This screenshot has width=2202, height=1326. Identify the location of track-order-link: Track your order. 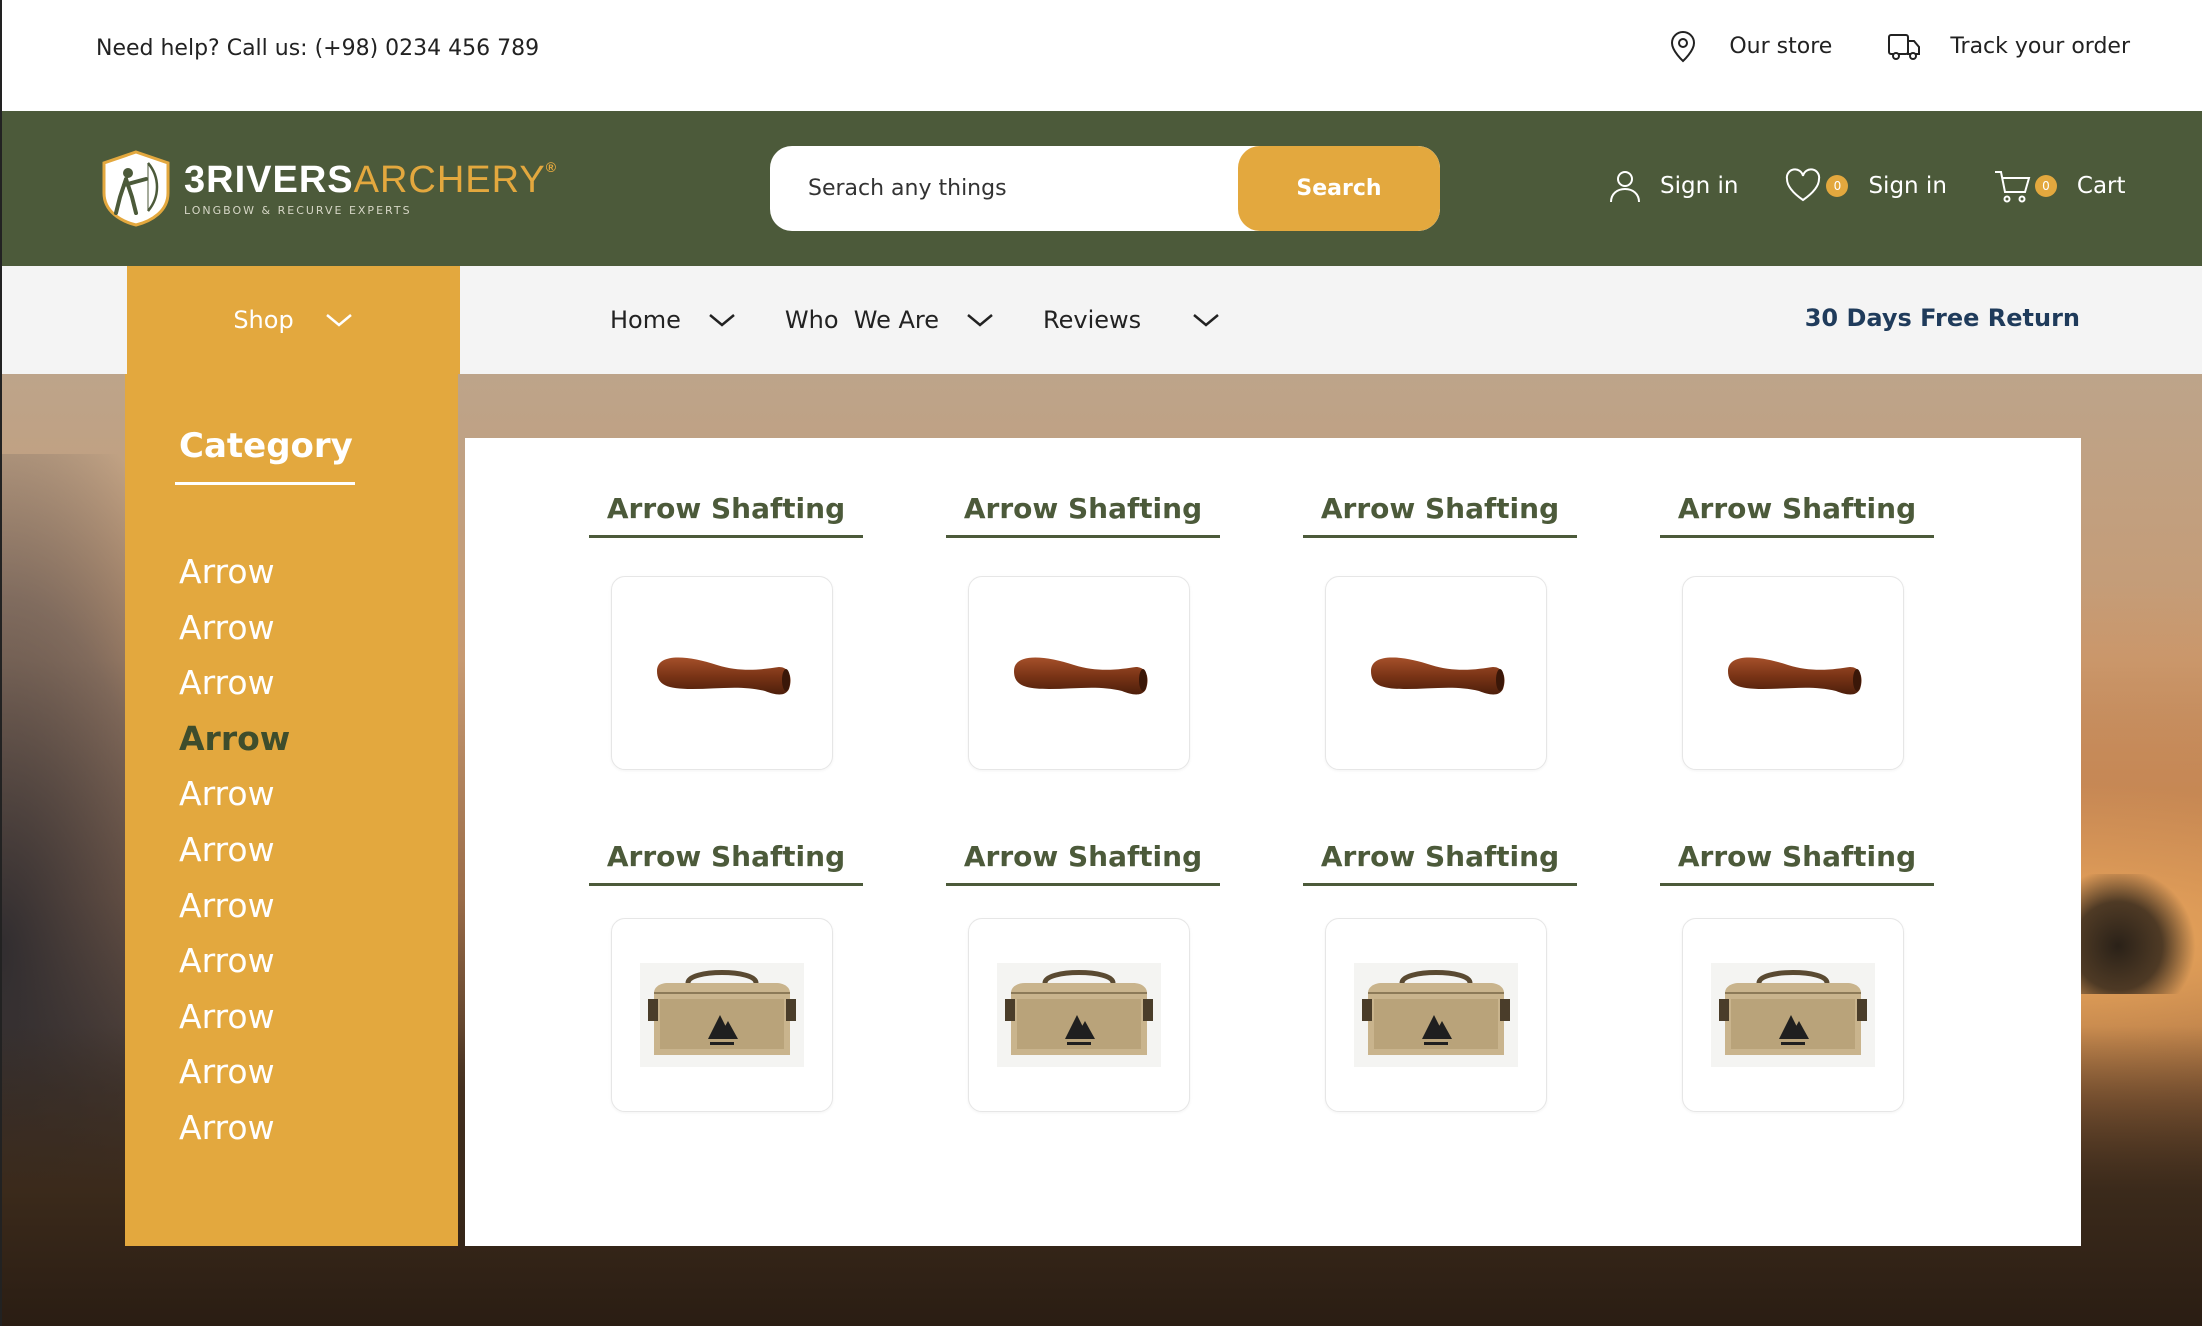
(2008, 46).